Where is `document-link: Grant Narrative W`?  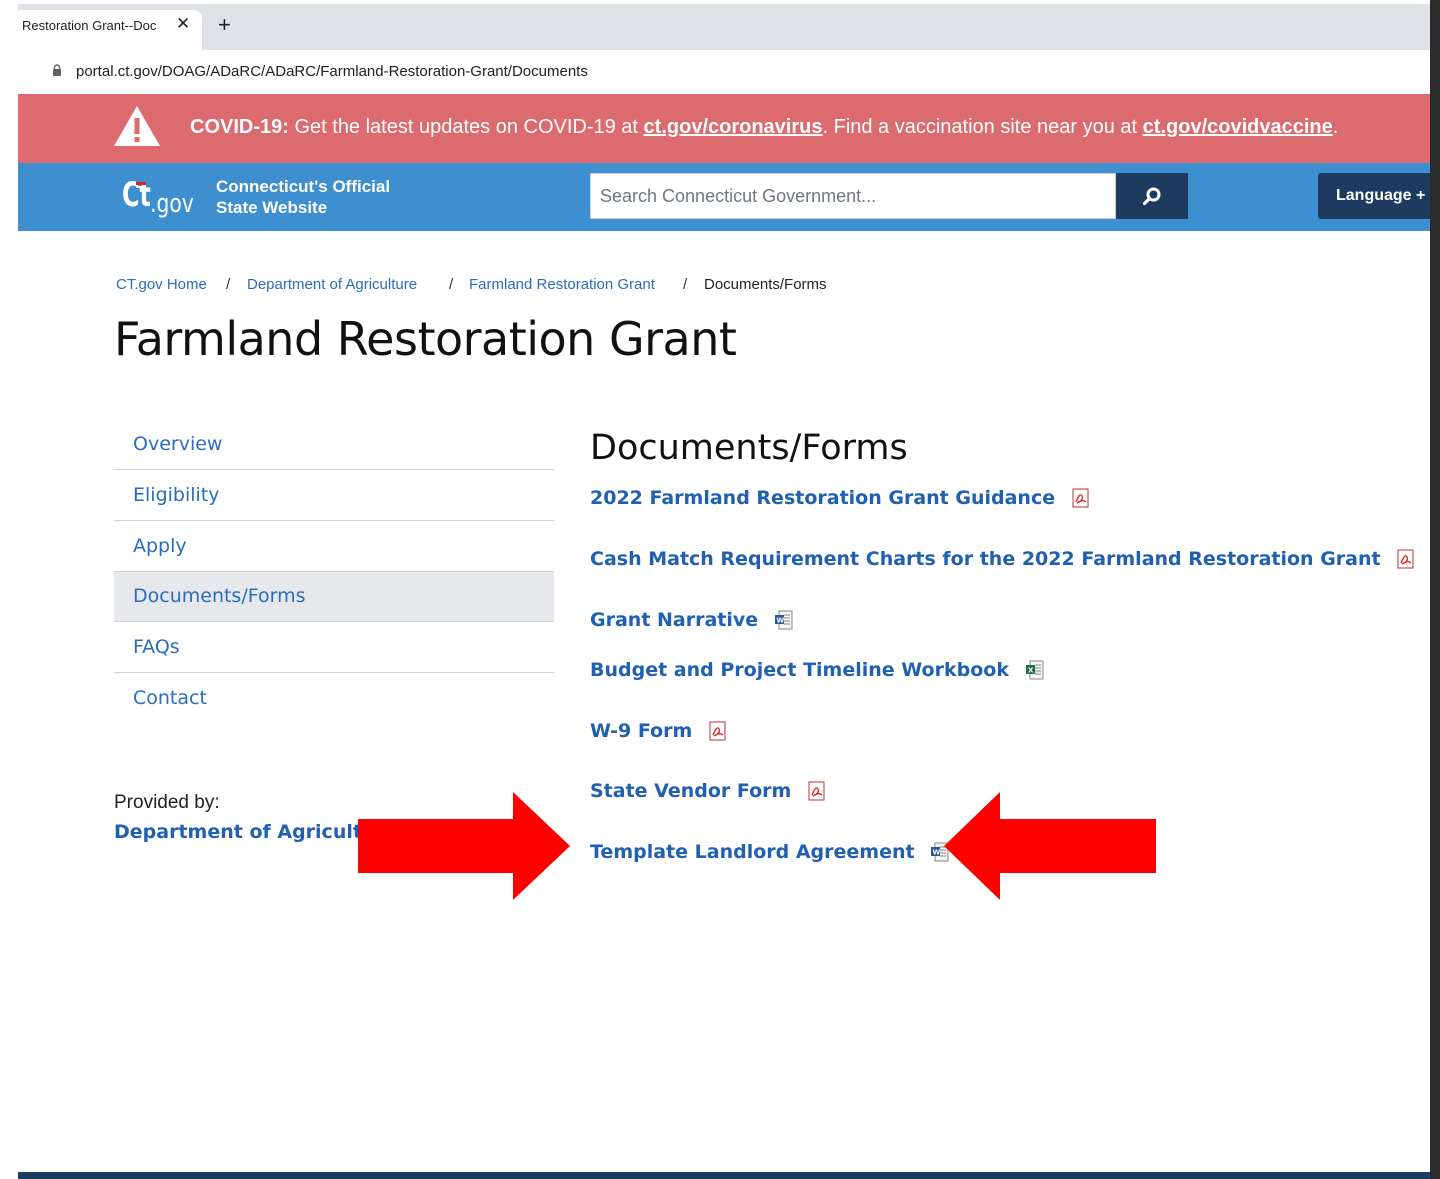
document-link: Grant Narrative W is located at coordinates (691, 619).